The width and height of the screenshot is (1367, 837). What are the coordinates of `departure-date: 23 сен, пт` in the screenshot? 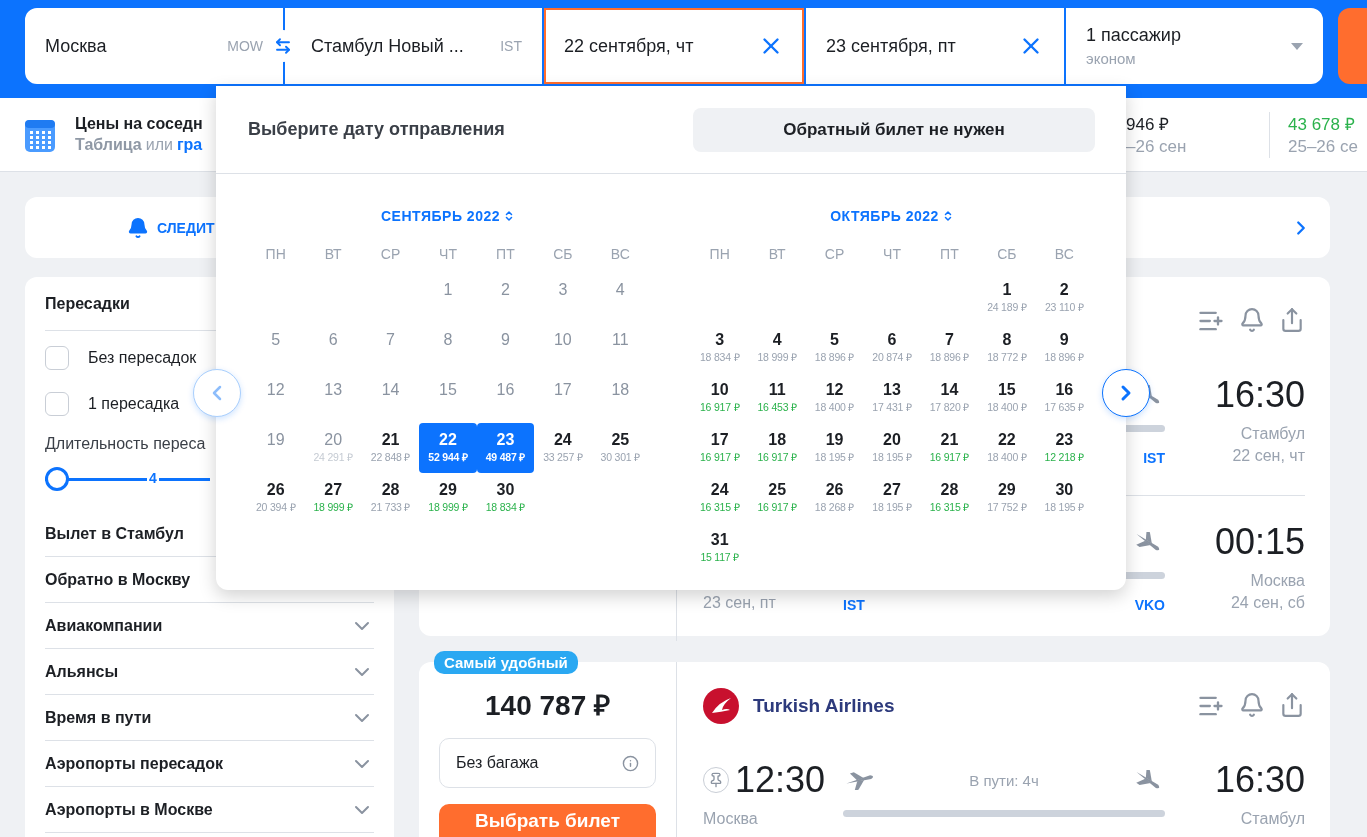 It's located at (739, 603).